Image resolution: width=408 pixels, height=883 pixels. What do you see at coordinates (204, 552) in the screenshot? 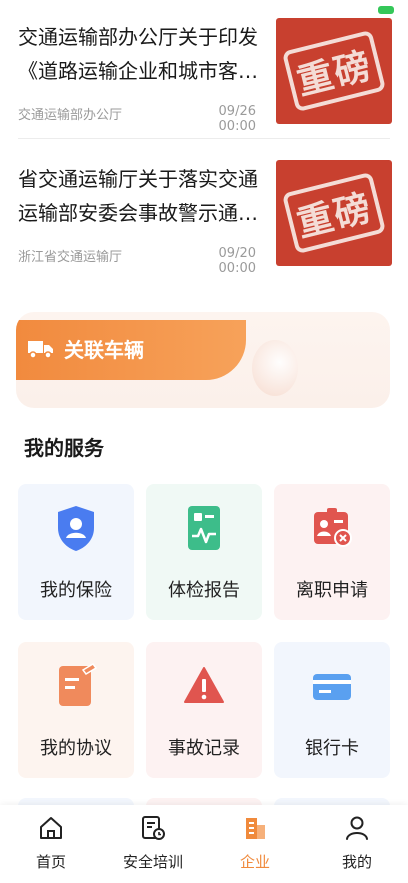
I see `service-health-report: 体检报告` at bounding box center [204, 552].